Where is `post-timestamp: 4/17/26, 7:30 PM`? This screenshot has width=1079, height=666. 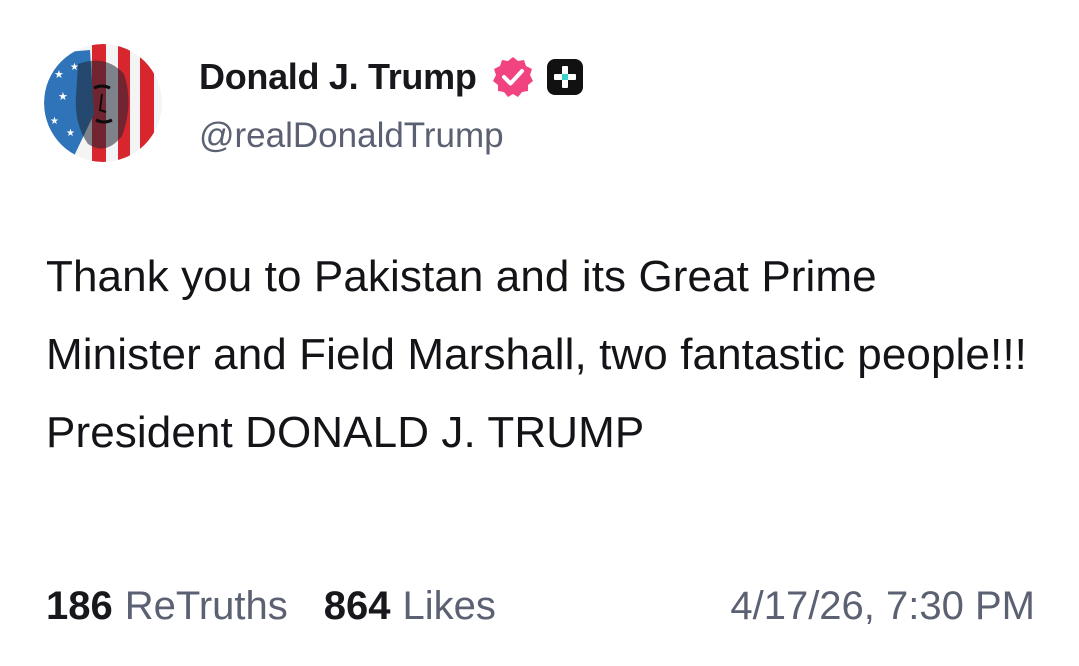
post-timestamp: 4/17/26, 7:30 PM is located at coordinates (882, 606).